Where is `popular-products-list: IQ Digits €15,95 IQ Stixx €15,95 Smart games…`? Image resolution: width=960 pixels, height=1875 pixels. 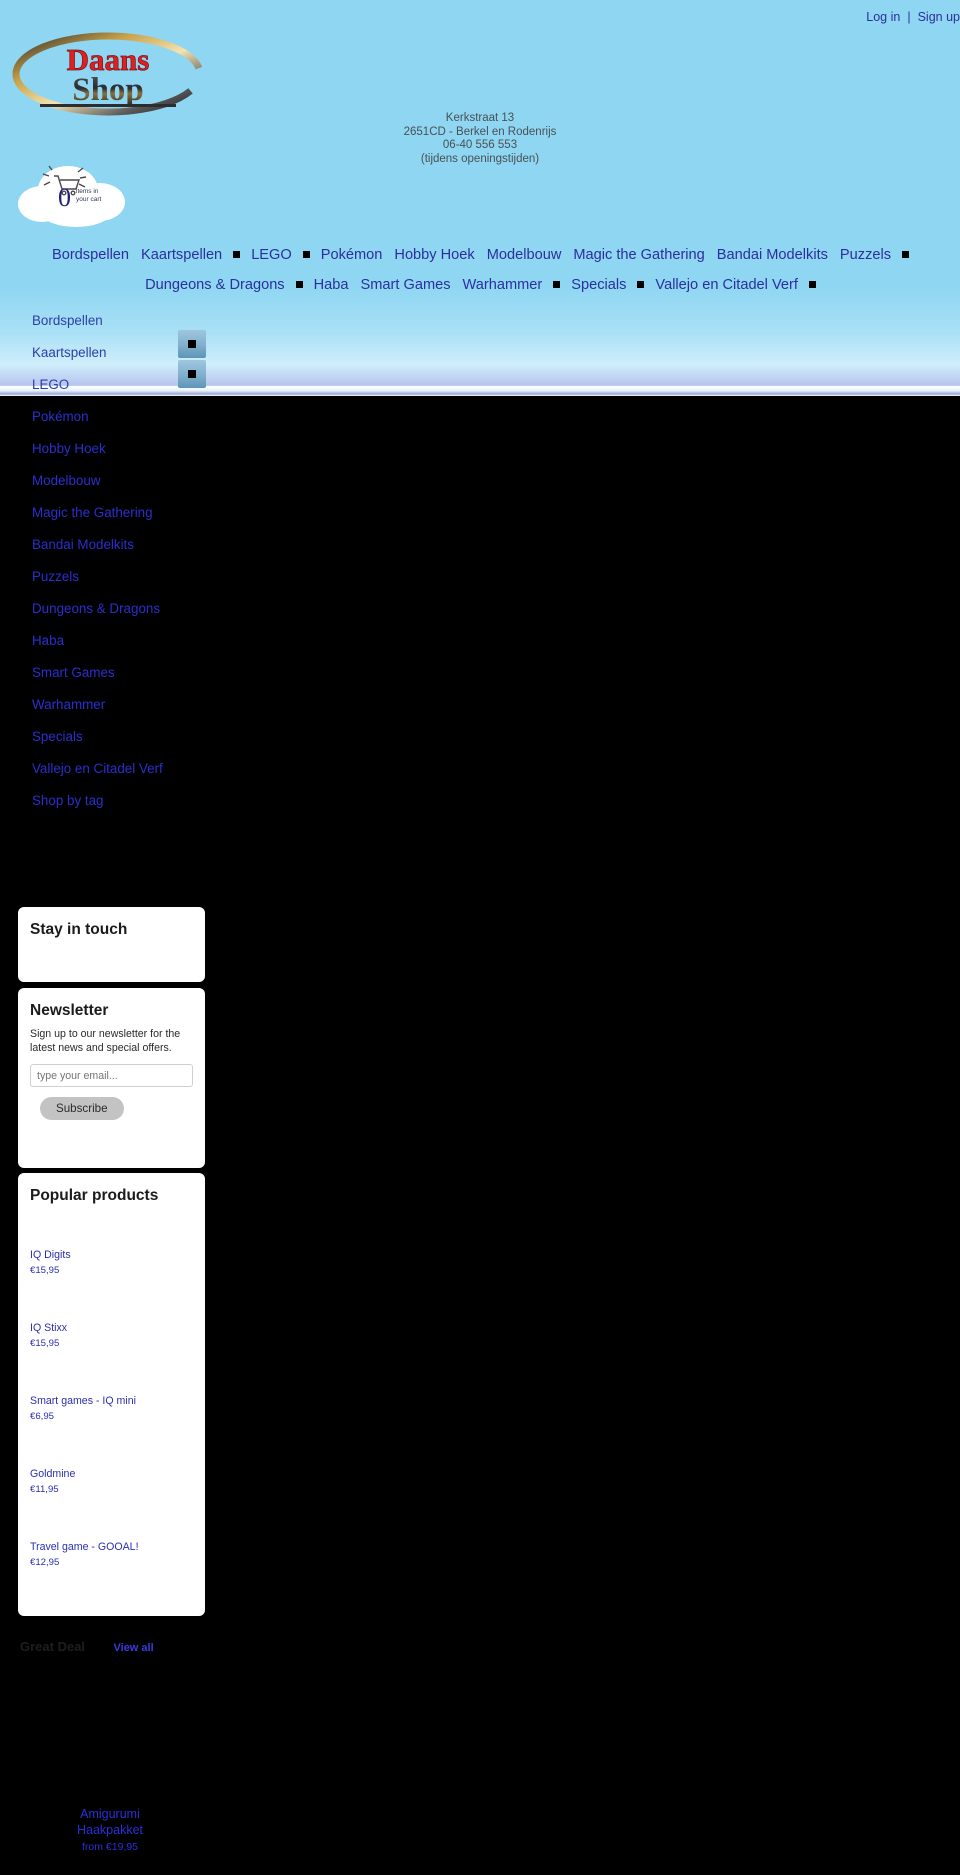 popular-products-list: IQ Digits €15,95 IQ Stixx €15,95 Smart games… is located at coordinates (111, 1400).